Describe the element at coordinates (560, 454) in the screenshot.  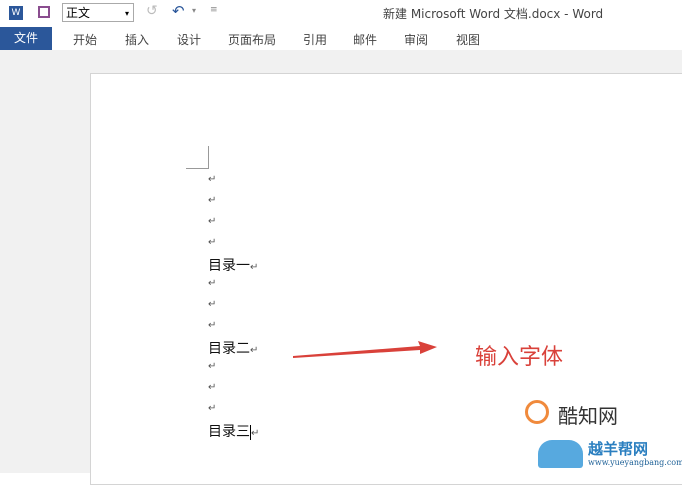
I see `watermark-icon` at that location.